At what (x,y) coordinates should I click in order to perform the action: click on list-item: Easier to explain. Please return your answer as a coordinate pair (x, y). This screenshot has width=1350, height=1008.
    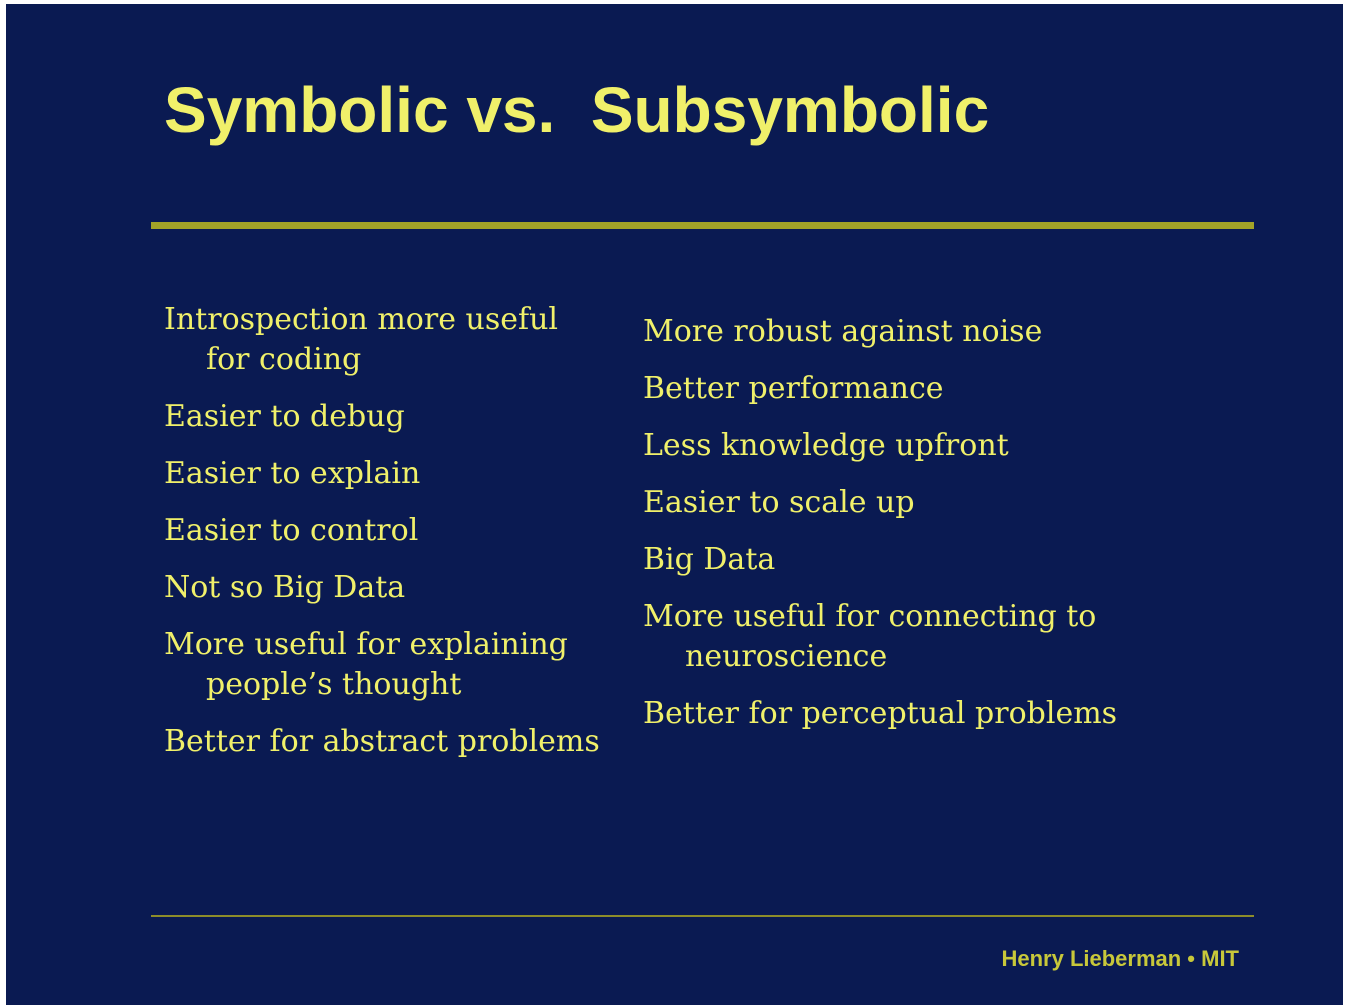
    Looking at the image, I should click on (292, 473).